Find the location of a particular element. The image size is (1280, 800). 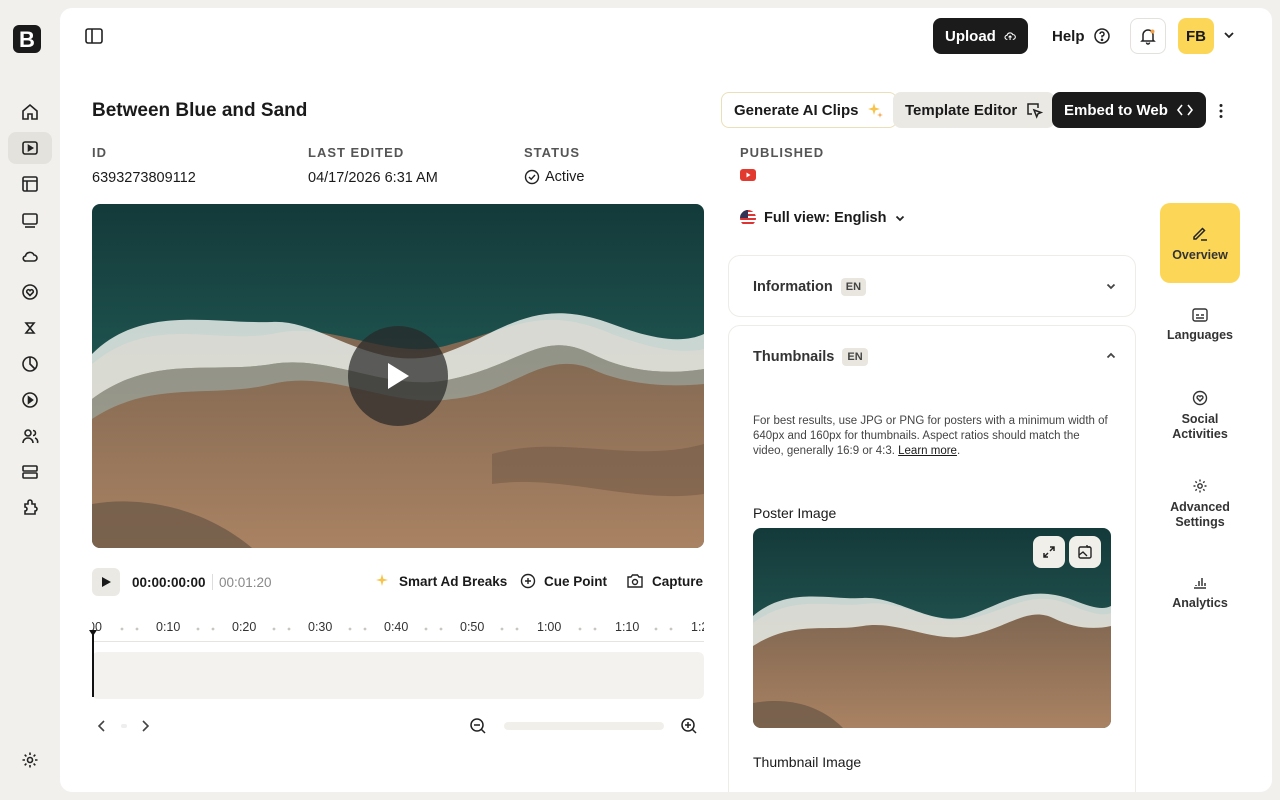

logo-letter: B is located at coordinates (27, 39).